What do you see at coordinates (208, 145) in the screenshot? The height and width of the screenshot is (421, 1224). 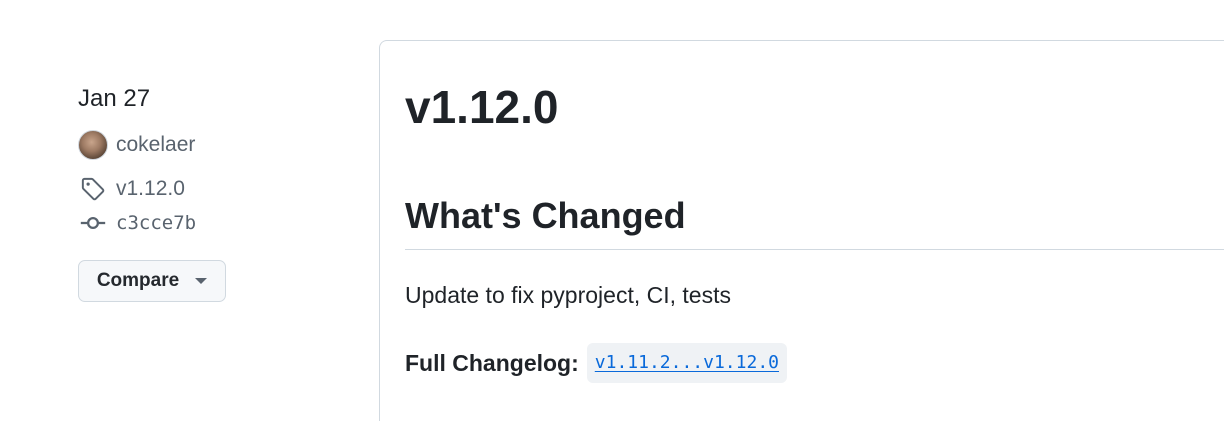 I see `author-row: cokelaer` at bounding box center [208, 145].